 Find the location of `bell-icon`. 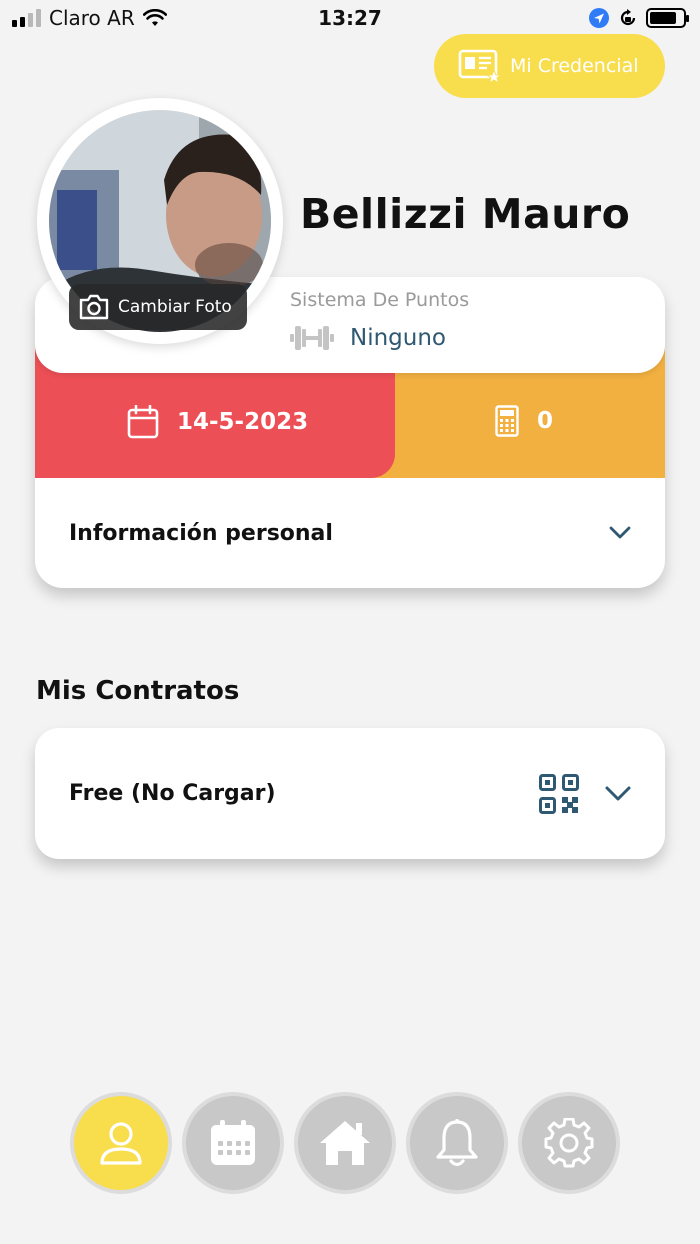

bell-icon is located at coordinates (457, 1143).